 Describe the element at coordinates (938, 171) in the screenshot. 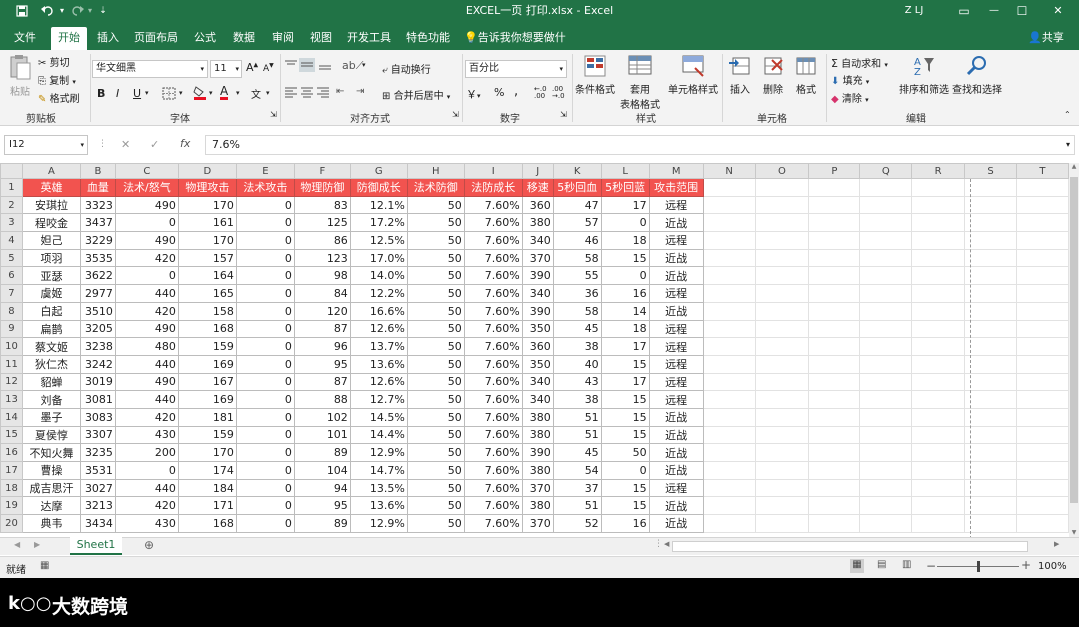

I see `column-header-R: R` at that location.